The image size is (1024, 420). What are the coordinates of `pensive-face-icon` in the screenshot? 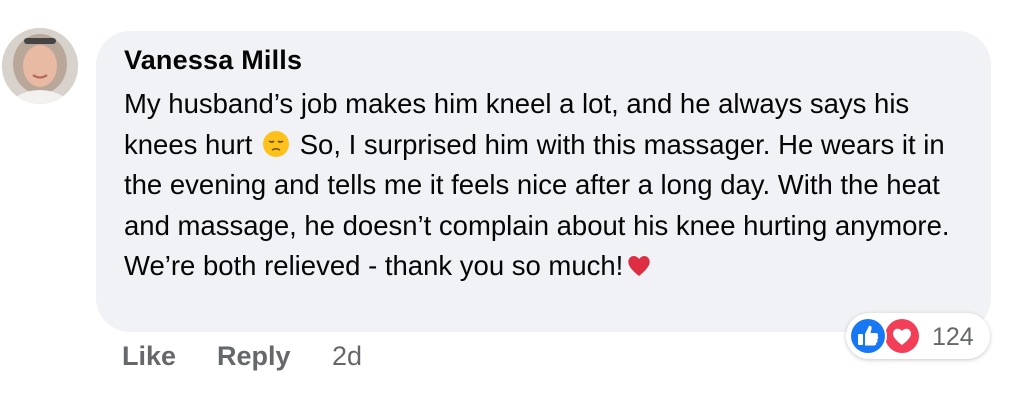 It's located at (276, 143).